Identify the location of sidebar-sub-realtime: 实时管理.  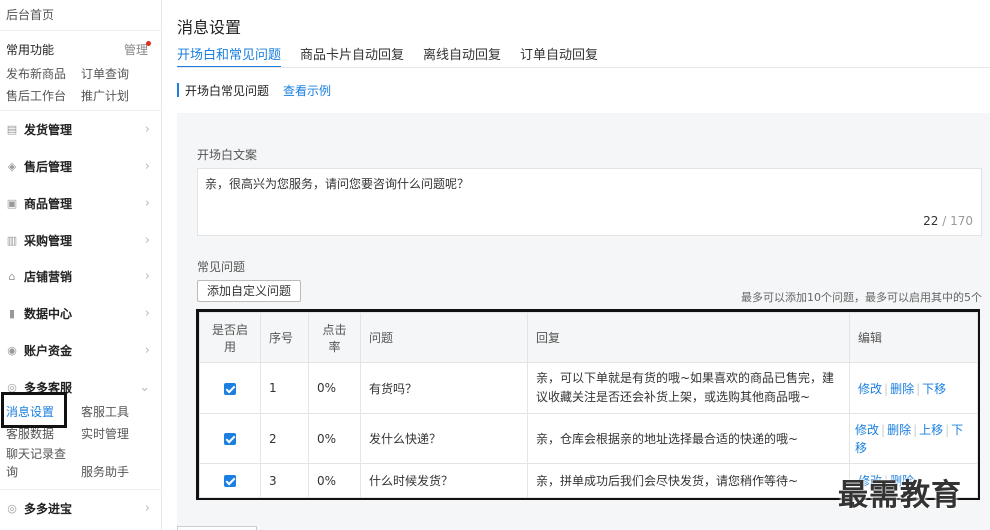
(105, 433).